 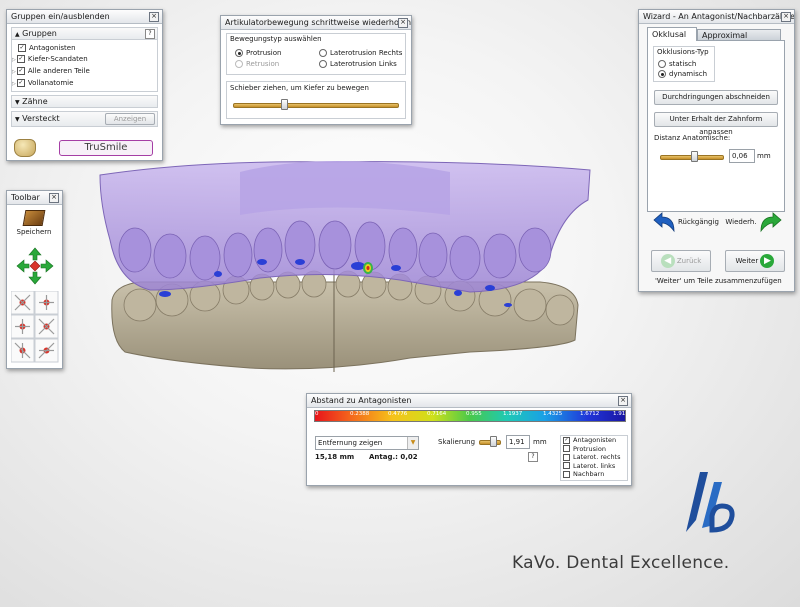 What do you see at coordinates (398, 414) in the screenshot?
I see `scale-tick-label: 0.4776` at bounding box center [398, 414].